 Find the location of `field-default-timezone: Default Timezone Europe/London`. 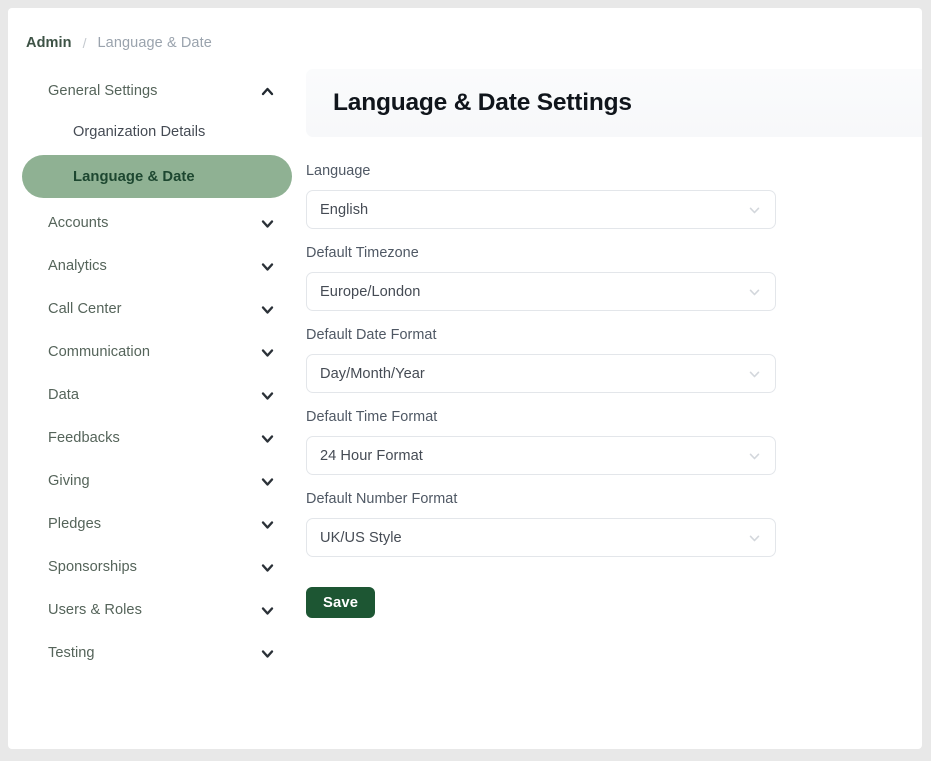

field-default-timezone: Default Timezone Europe/London is located at coordinates (541, 278).